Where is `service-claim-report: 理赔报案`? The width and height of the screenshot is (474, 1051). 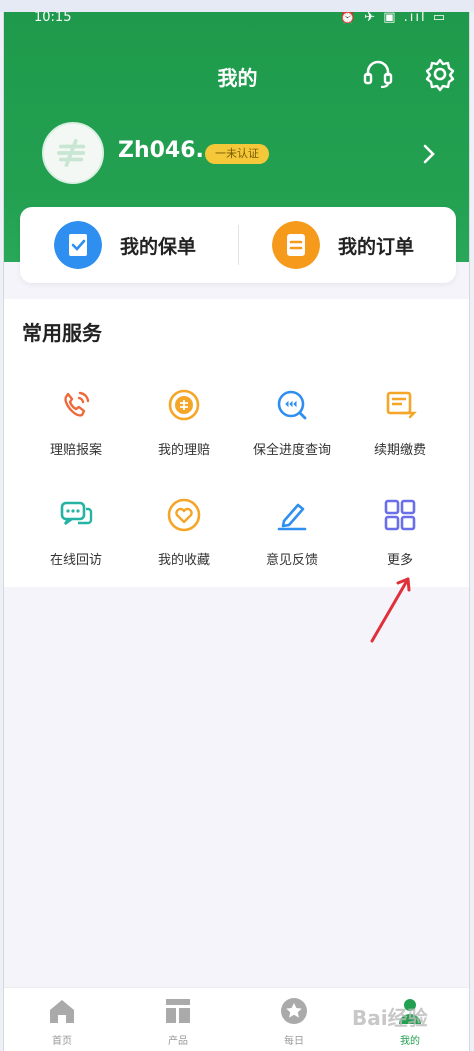 service-claim-report: 理赔报案 is located at coordinates (76, 432).